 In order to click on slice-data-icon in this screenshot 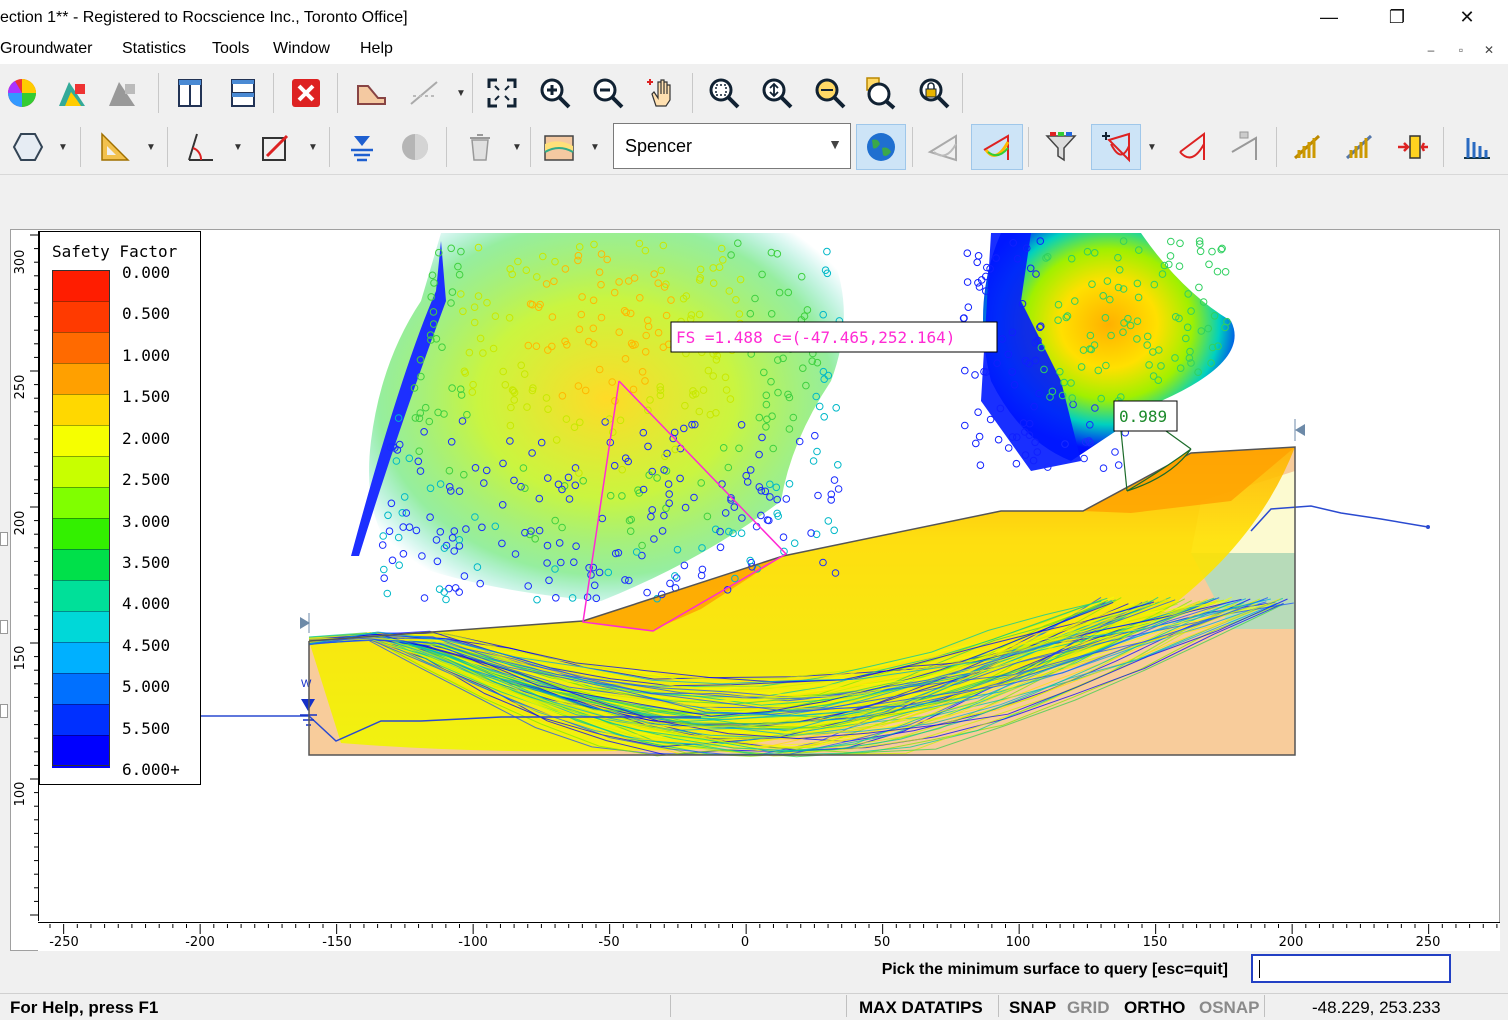, I will do `click(1308, 147)`.